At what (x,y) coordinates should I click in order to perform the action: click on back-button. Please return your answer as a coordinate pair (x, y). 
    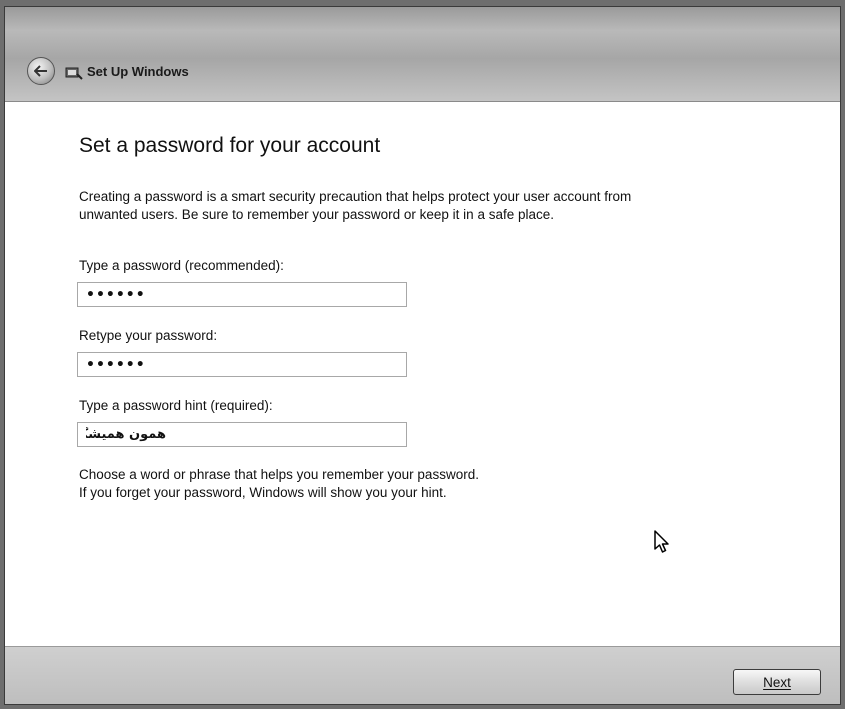
    Looking at the image, I should click on (41, 71).